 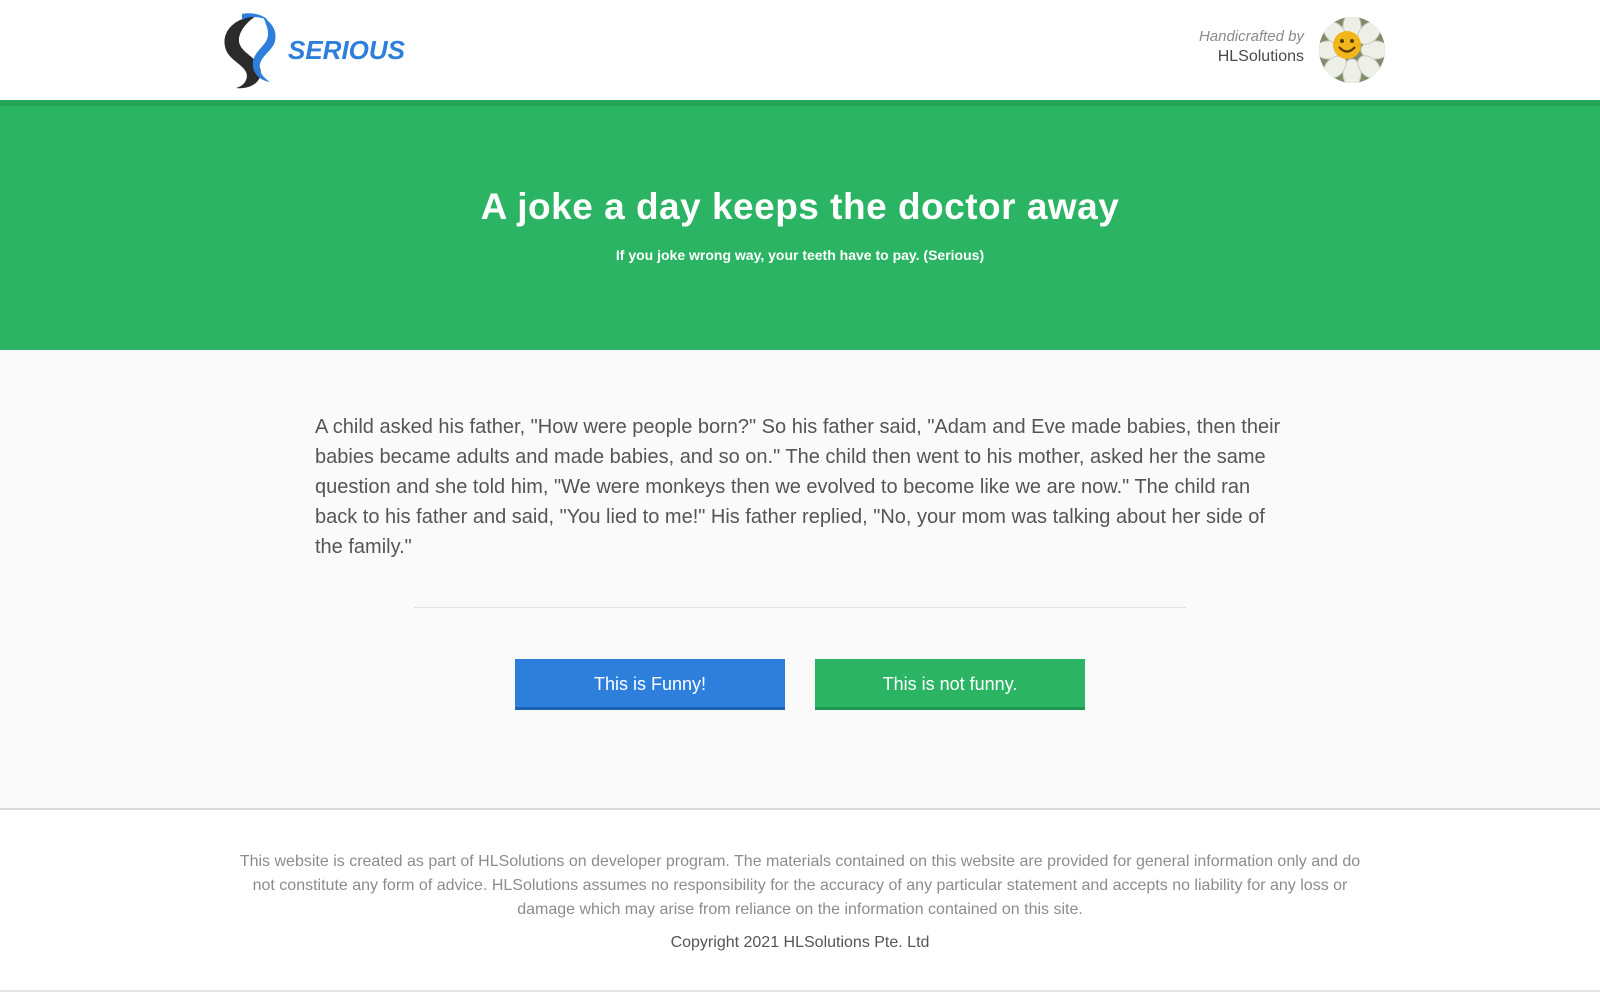 I want to click on avatar, so click(x=1352, y=50).